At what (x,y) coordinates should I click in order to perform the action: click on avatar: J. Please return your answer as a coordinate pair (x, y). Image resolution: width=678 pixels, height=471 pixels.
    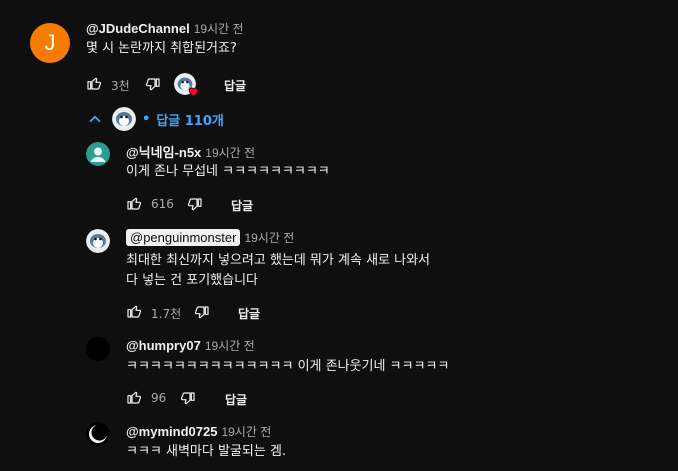
    Looking at the image, I should click on (50, 43).